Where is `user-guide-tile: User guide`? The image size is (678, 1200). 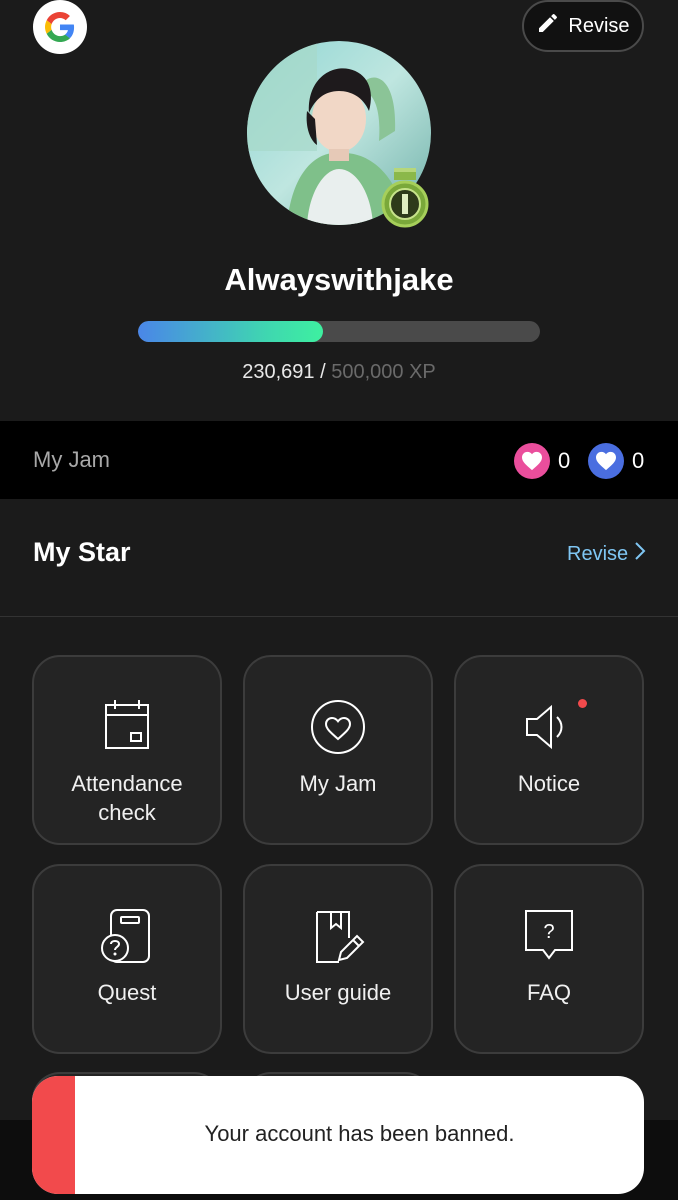
user-guide-tile: User guide is located at coordinates (338, 959).